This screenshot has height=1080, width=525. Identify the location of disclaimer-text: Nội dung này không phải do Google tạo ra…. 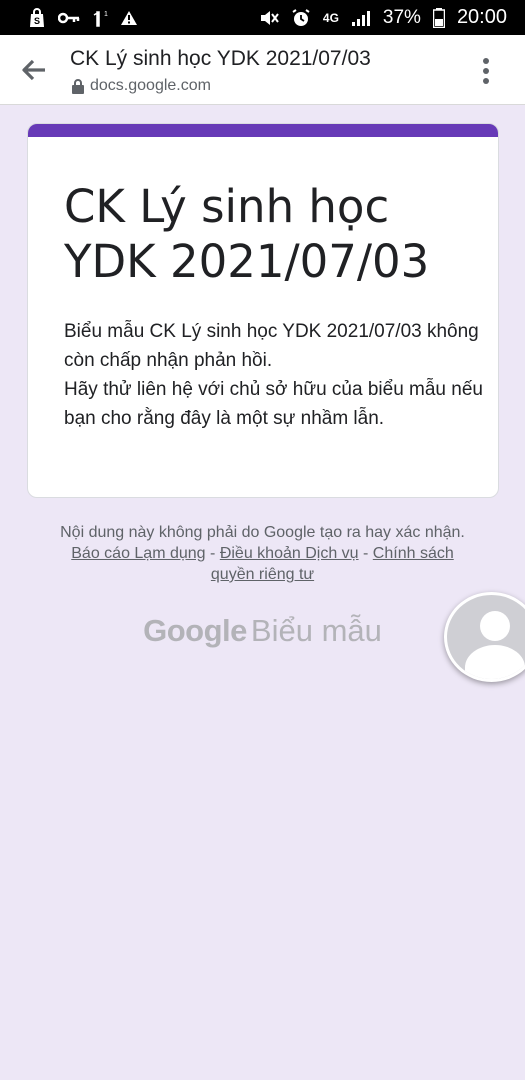
(262, 532).